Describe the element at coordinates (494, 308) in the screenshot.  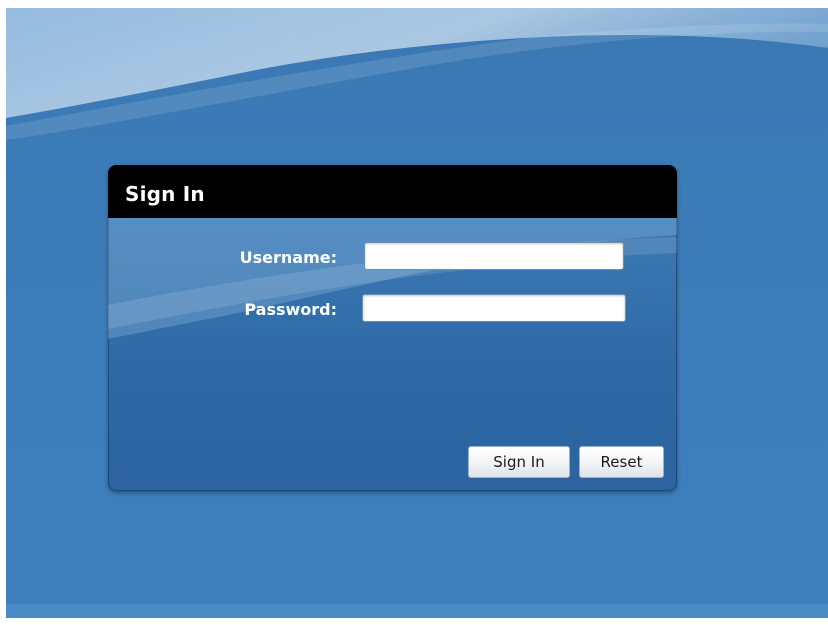
I see `password-input` at that location.